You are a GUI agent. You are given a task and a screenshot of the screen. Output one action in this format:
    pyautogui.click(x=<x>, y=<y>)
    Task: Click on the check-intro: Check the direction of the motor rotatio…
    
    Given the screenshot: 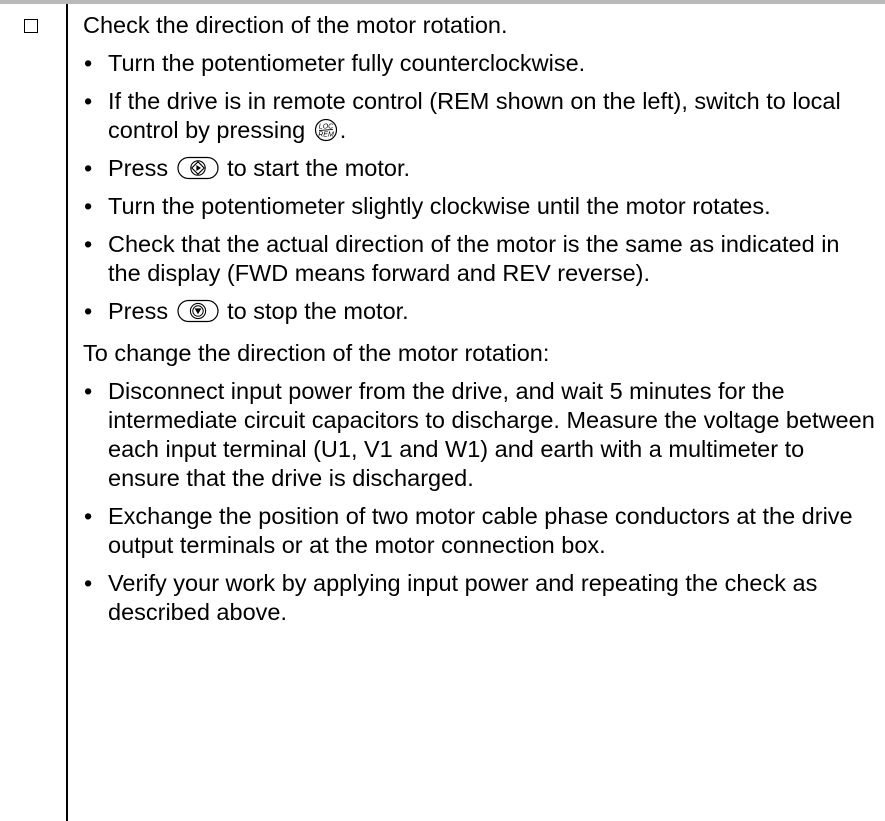 What is the action you would take?
    pyautogui.click(x=295, y=25)
    